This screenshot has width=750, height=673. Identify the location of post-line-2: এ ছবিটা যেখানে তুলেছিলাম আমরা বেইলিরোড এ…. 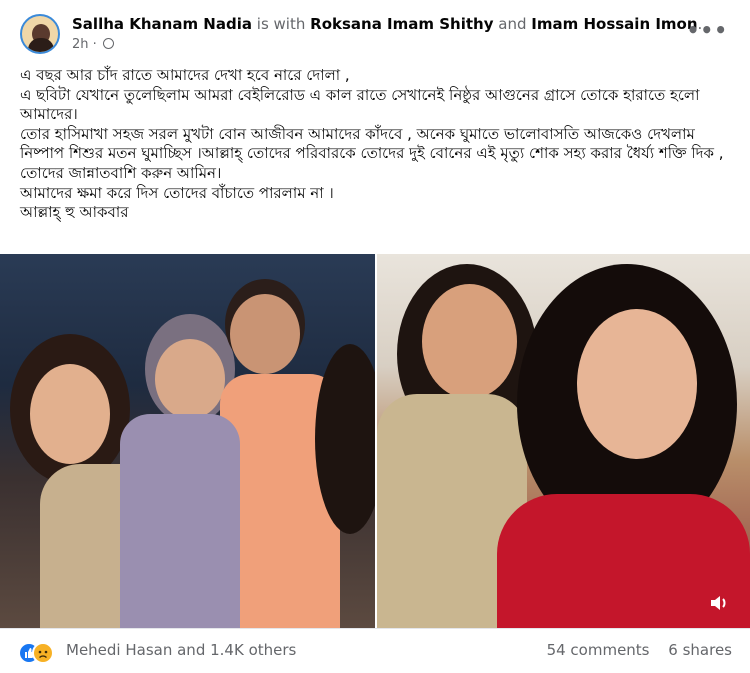
(360, 104).